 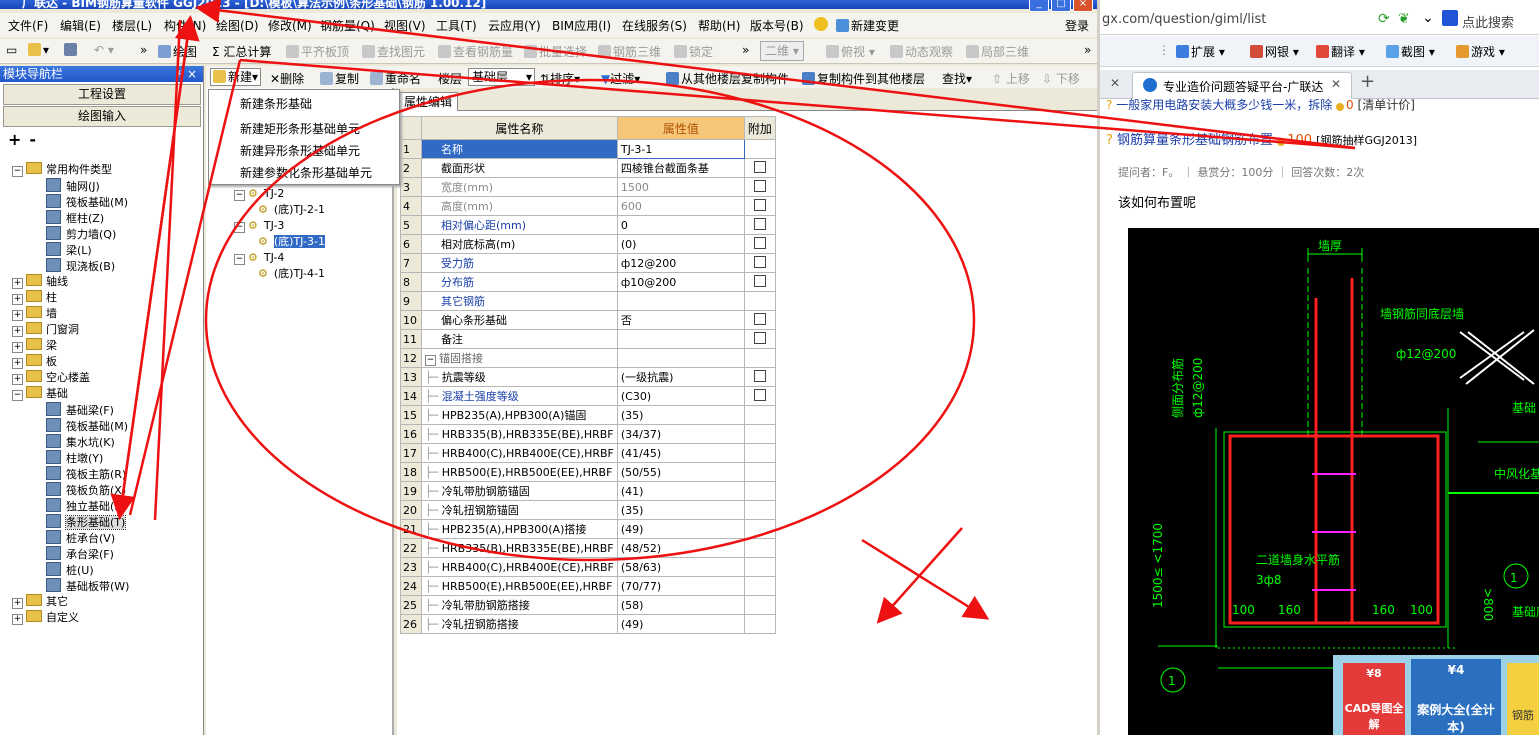 What do you see at coordinates (863, 78) in the screenshot?
I see `copy-to-floor-button: 复制构件到其他楼层` at bounding box center [863, 78].